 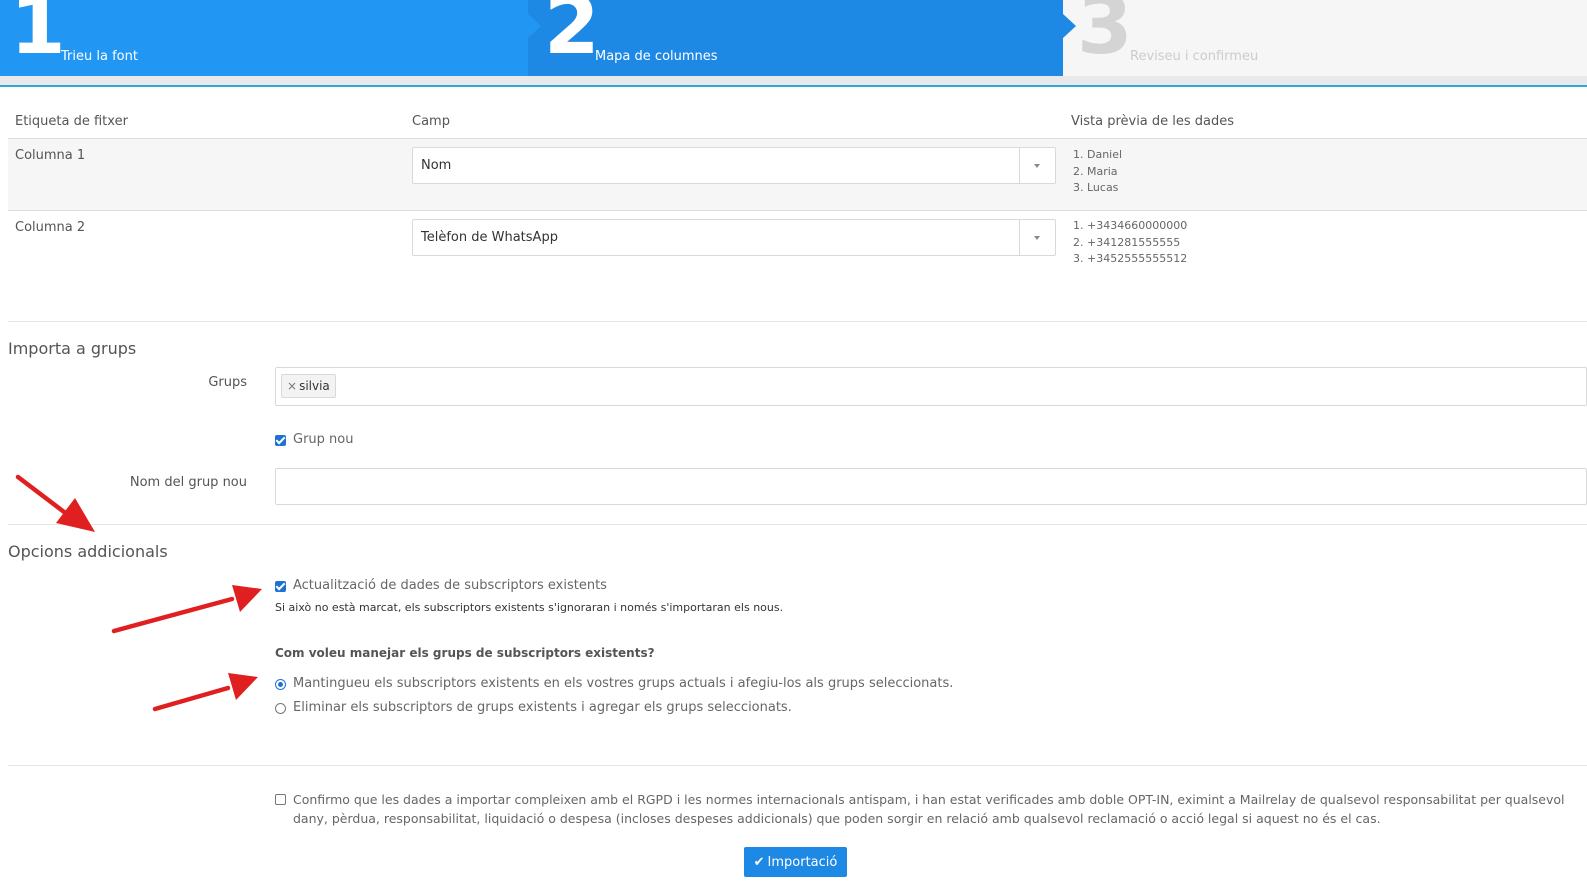 I want to click on step-number: 1, so click(x=38, y=36).